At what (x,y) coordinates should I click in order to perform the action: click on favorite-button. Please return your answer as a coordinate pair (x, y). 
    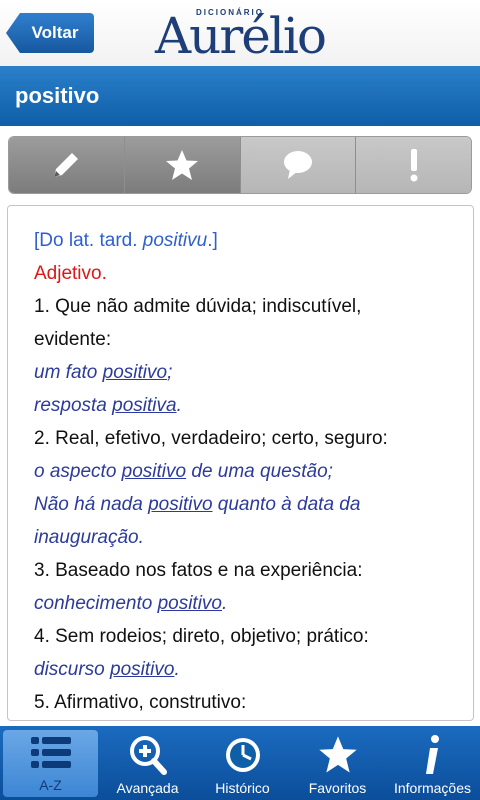
    Looking at the image, I should click on (182, 165).